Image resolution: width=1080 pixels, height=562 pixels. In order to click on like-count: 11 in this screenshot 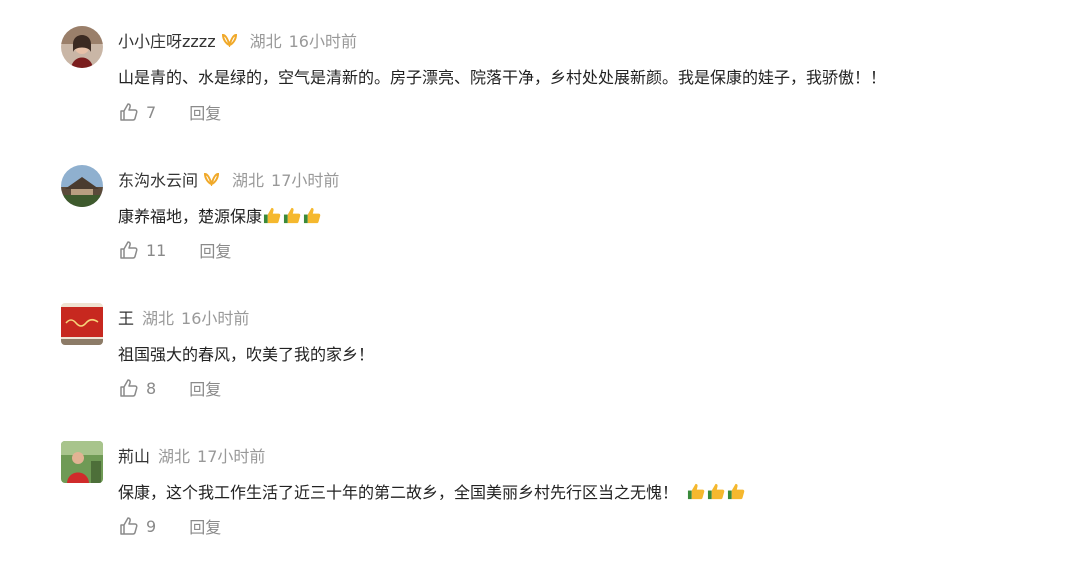, I will do `click(156, 250)`.